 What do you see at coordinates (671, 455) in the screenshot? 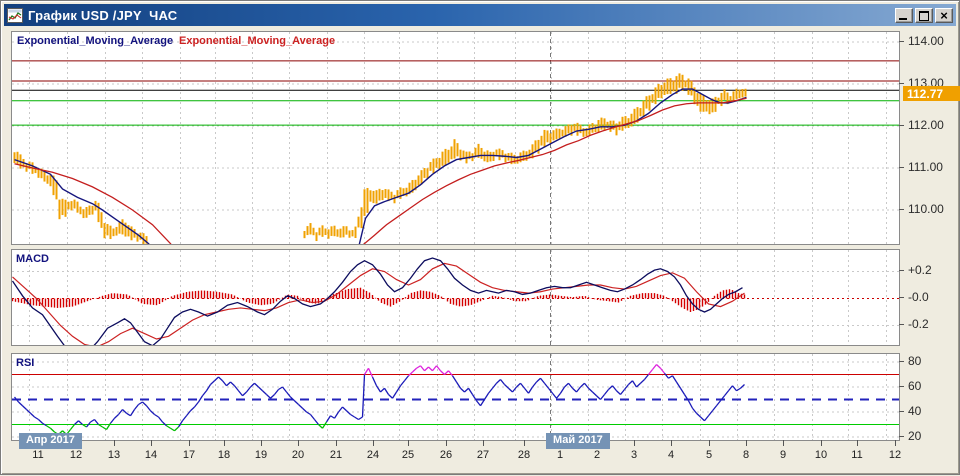
I see `x-axis-day-label: 4` at bounding box center [671, 455].